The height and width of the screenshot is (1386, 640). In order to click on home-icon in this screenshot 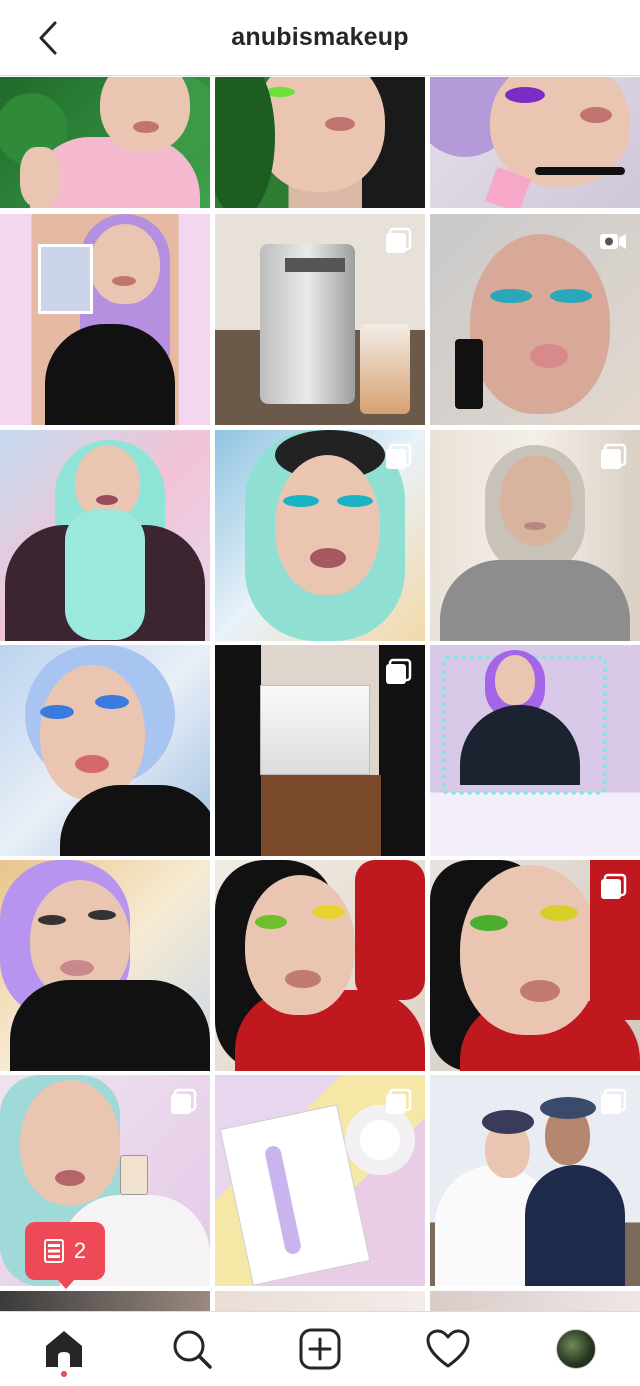, I will do `click(64, 1349)`.